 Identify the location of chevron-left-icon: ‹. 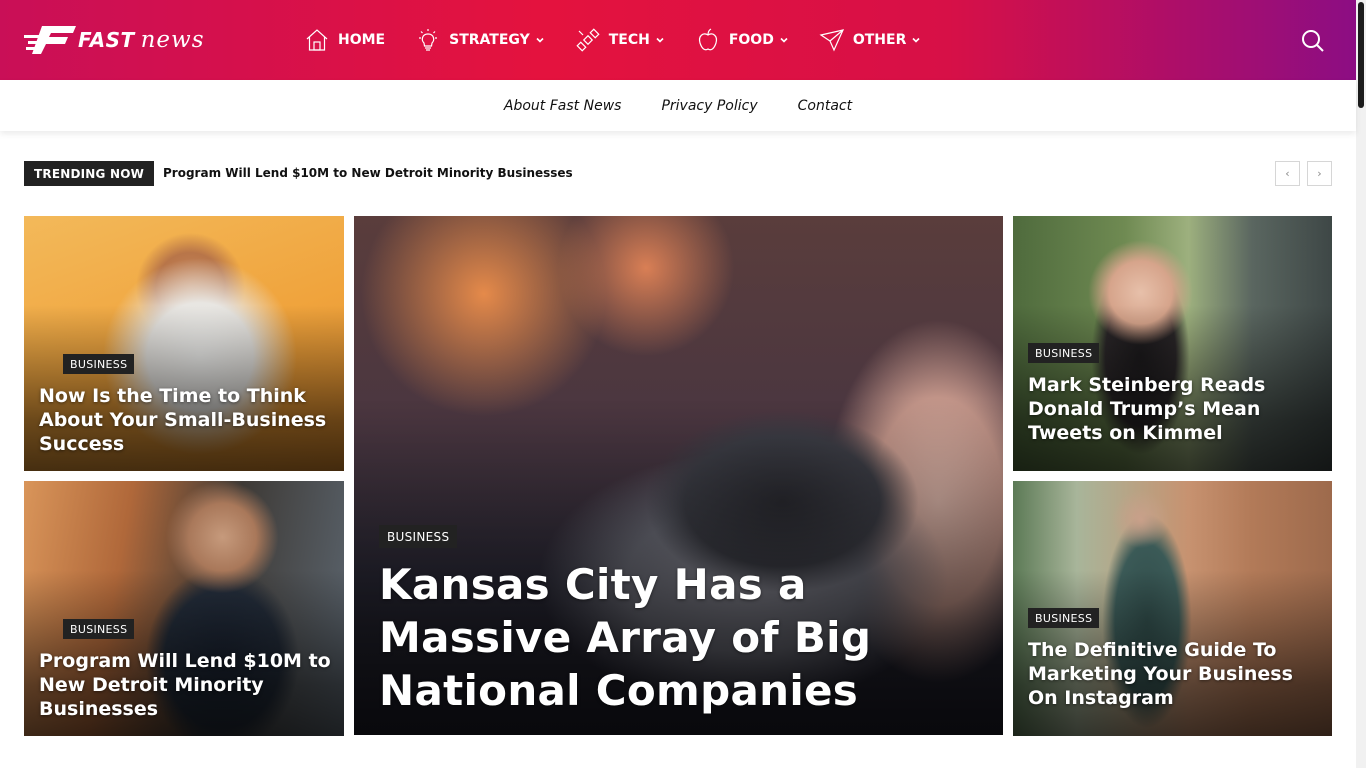
(1287, 173).